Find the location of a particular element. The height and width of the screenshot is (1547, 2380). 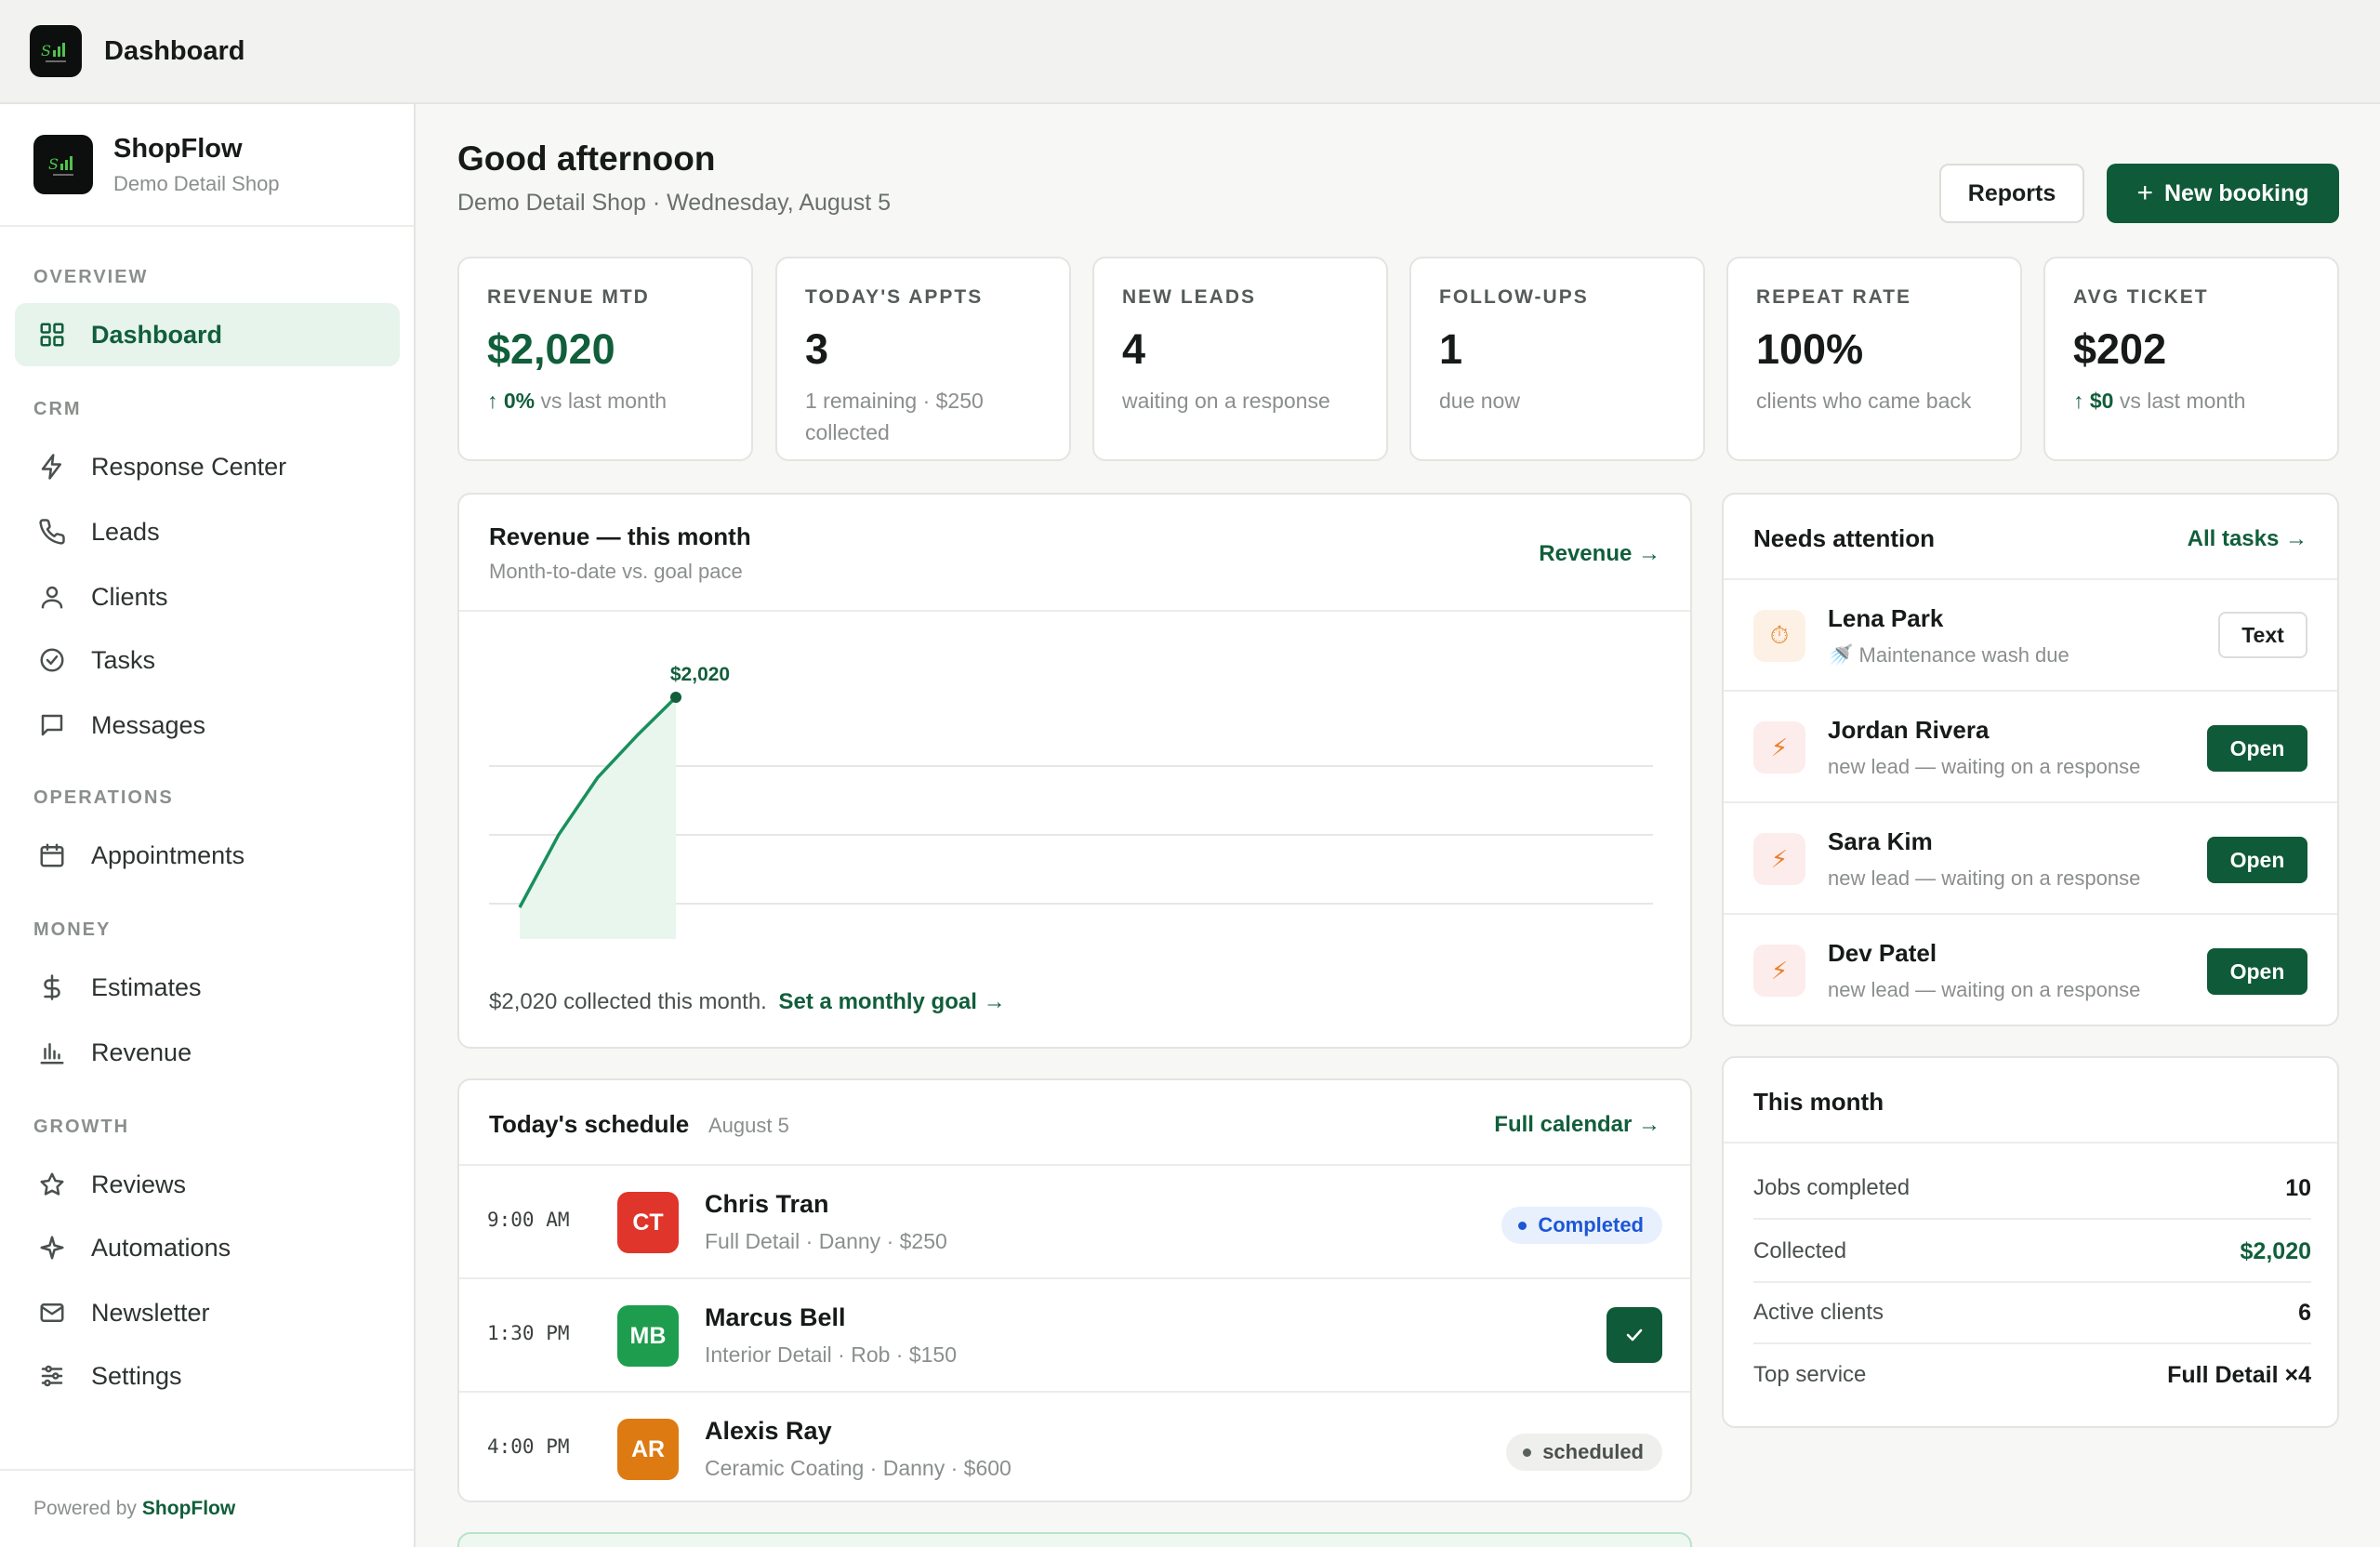

kpi-value: 100% is located at coordinates (1810, 349).